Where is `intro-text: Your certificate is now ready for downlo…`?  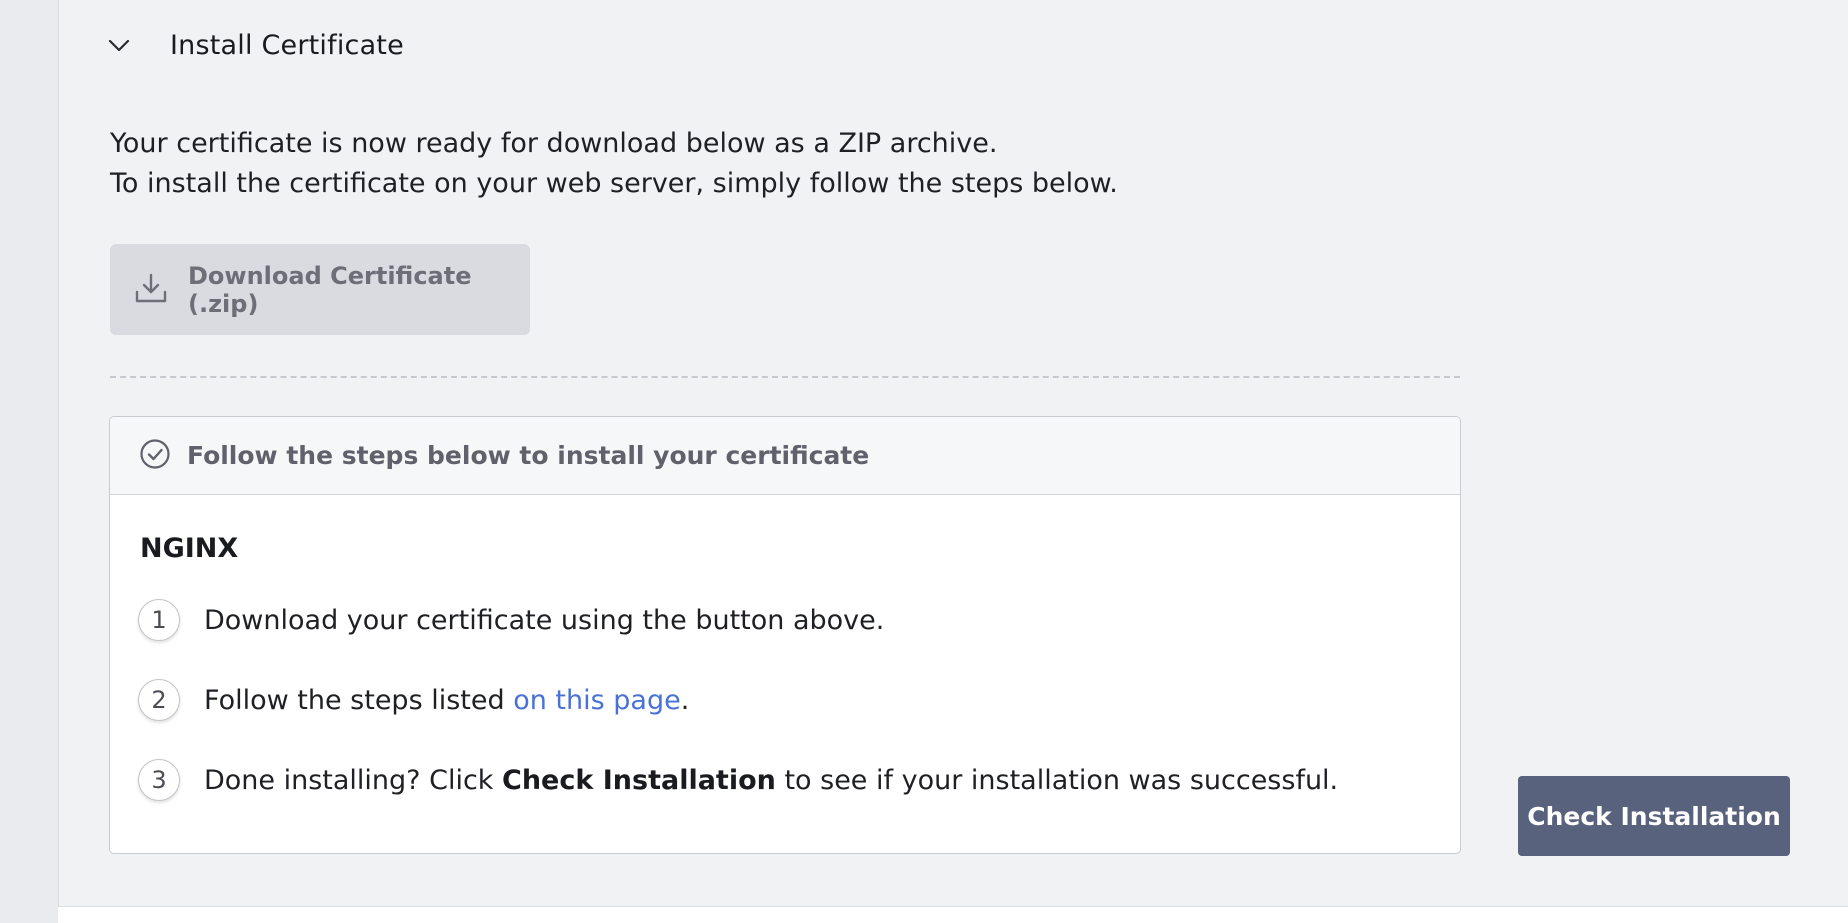
intro-text: Your certificate is now ready for downlo… is located at coordinates (614, 164).